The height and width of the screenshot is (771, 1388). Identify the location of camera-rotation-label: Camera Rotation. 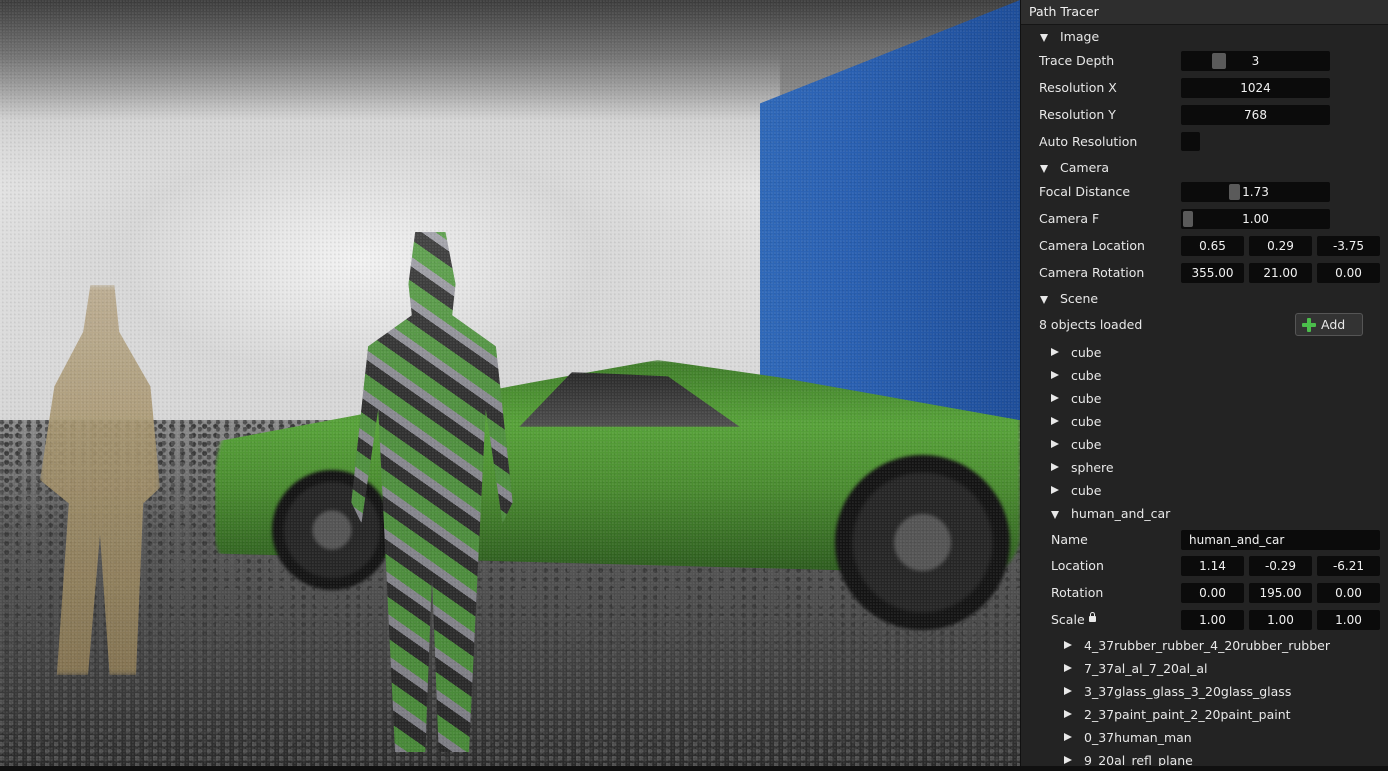
(1092, 272).